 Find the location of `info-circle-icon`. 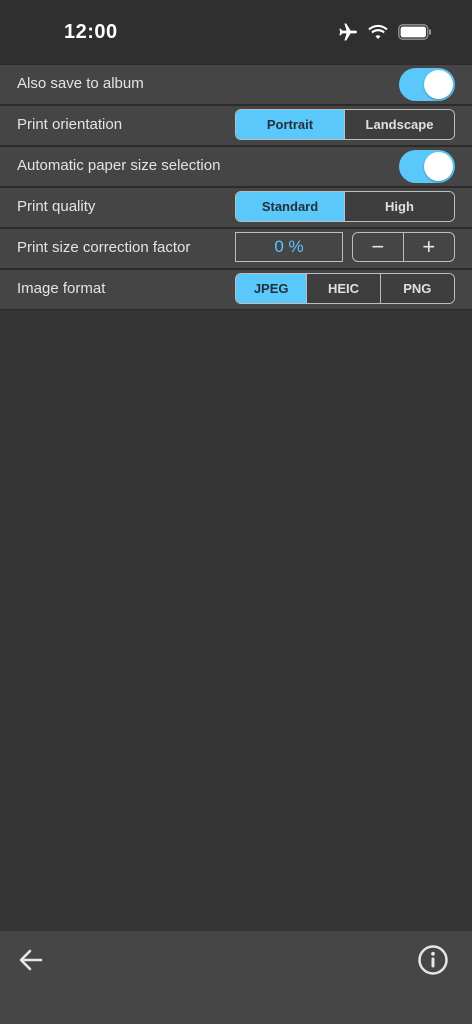

info-circle-icon is located at coordinates (433, 962).